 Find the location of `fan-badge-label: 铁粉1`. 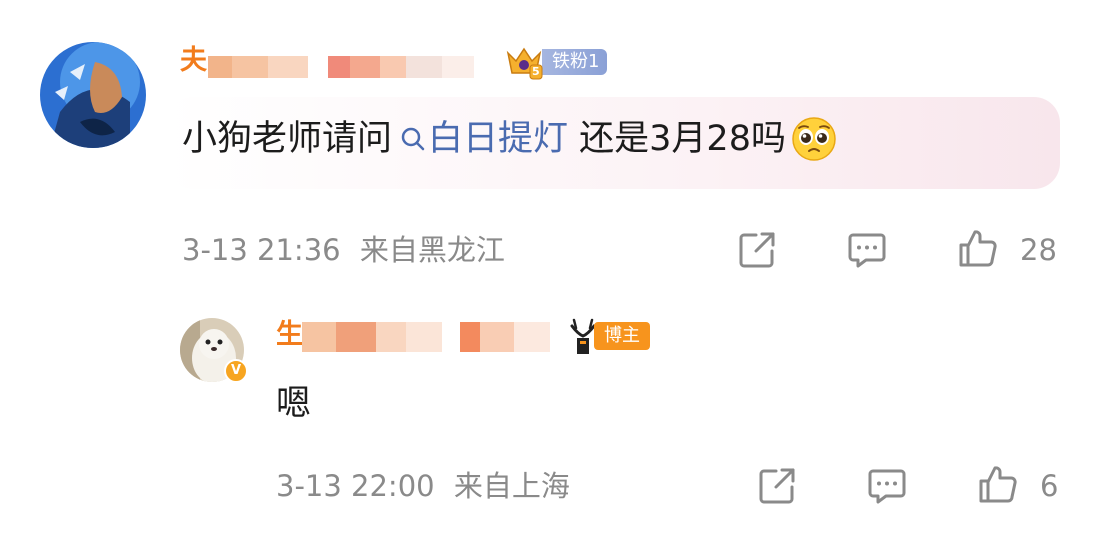

fan-badge-label: 铁粉1 is located at coordinates (575, 62).